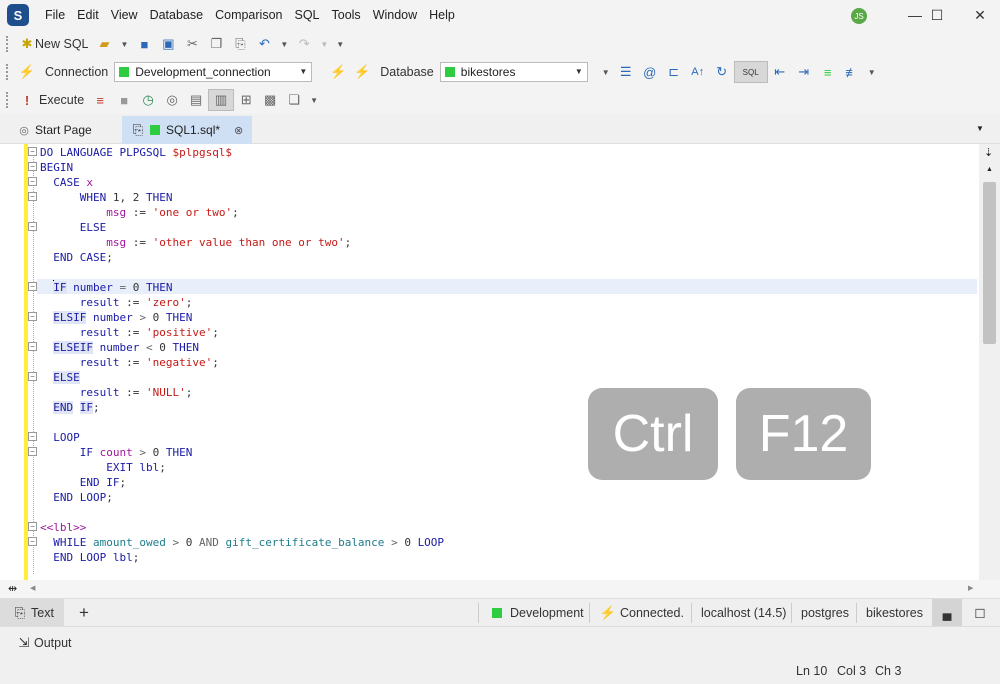 The image size is (1000, 684). What do you see at coordinates (54, 130) in the screenshot?
I see `tab-start-page: ◎ Start Page` at bounding box center [54, 130].